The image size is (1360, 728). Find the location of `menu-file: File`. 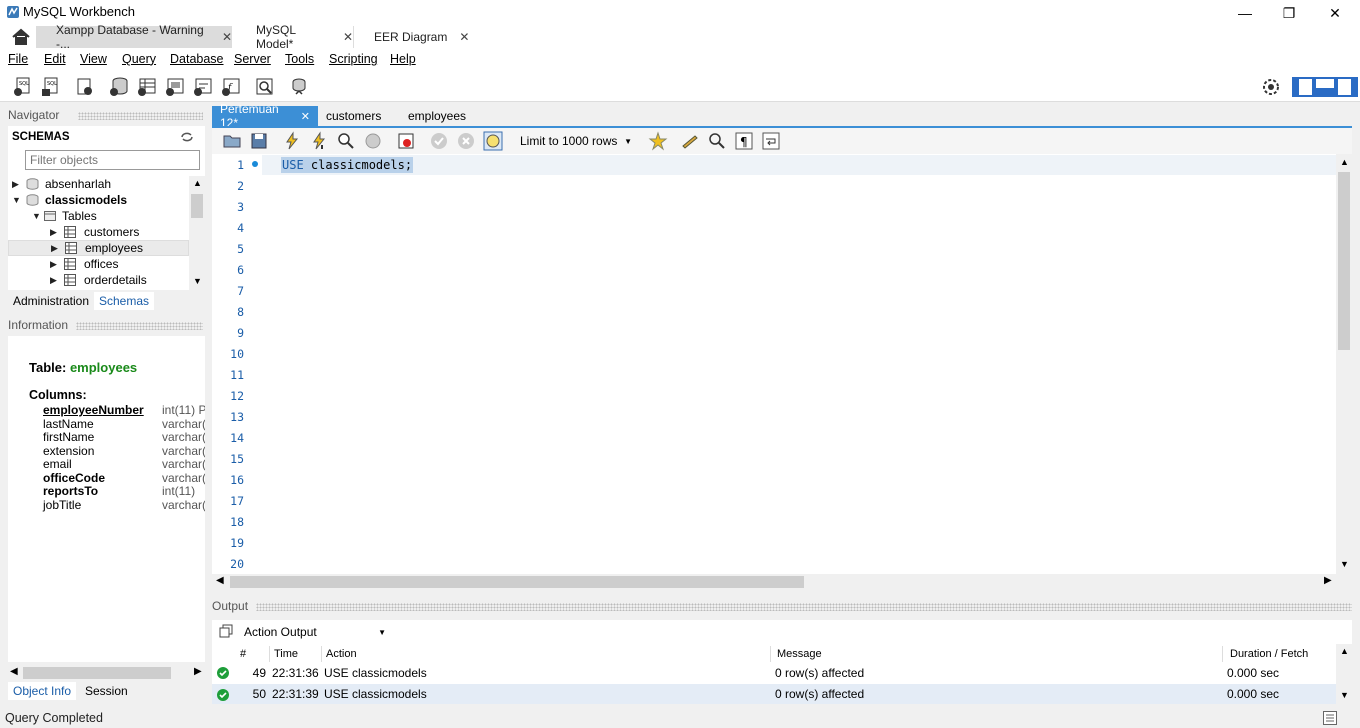

menu-file: File is located at coordinates (18, 59).